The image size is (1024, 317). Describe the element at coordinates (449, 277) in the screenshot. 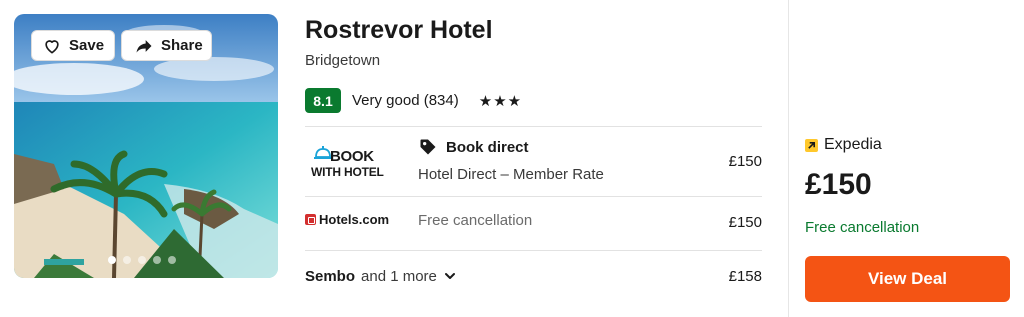

I see `chevron-down-icon` at that location.